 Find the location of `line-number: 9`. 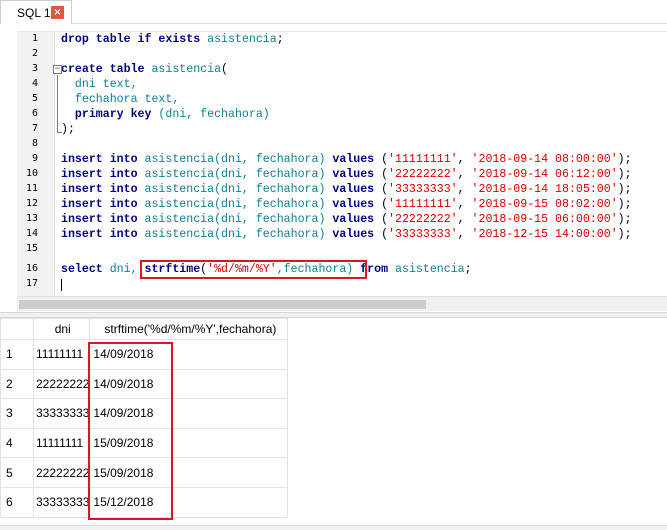

line-number: 9 is located at coordinates (34, 158).